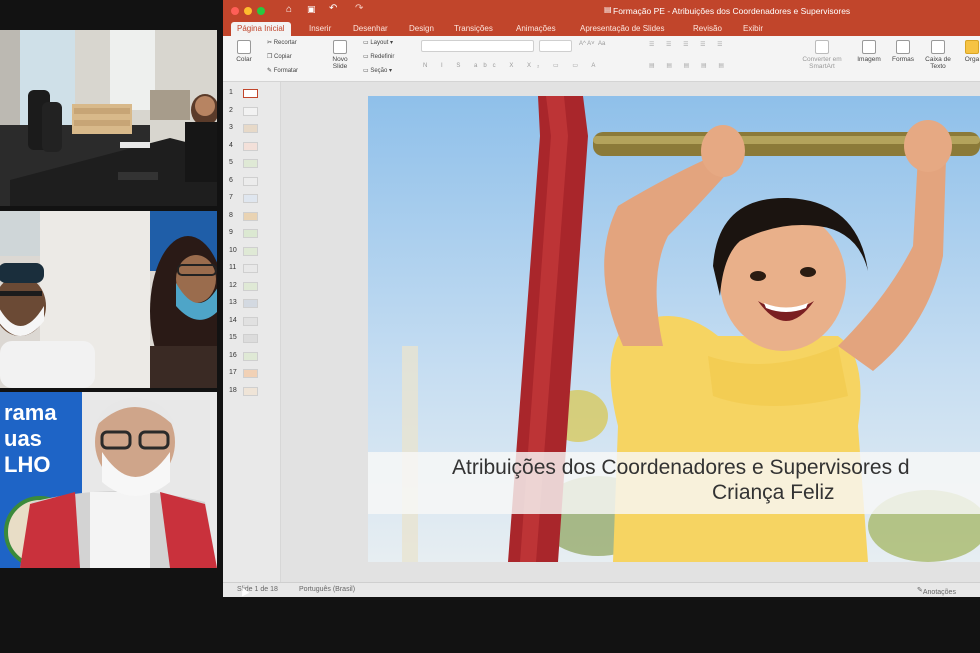 This screenshot has height=653, width=980. I want to click on tab-transicoes: Transições, so click(473, 29).